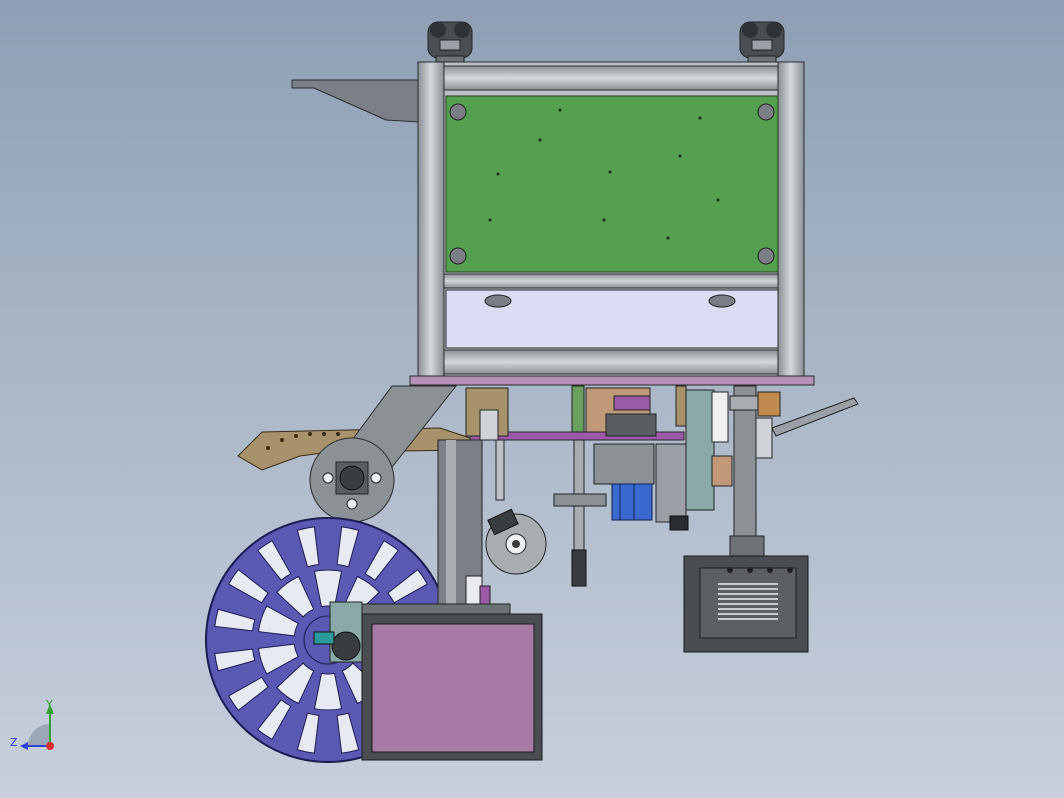  Describe the element at coordinates (746, 604) in the screenshot. I see `controller-box` at that location.